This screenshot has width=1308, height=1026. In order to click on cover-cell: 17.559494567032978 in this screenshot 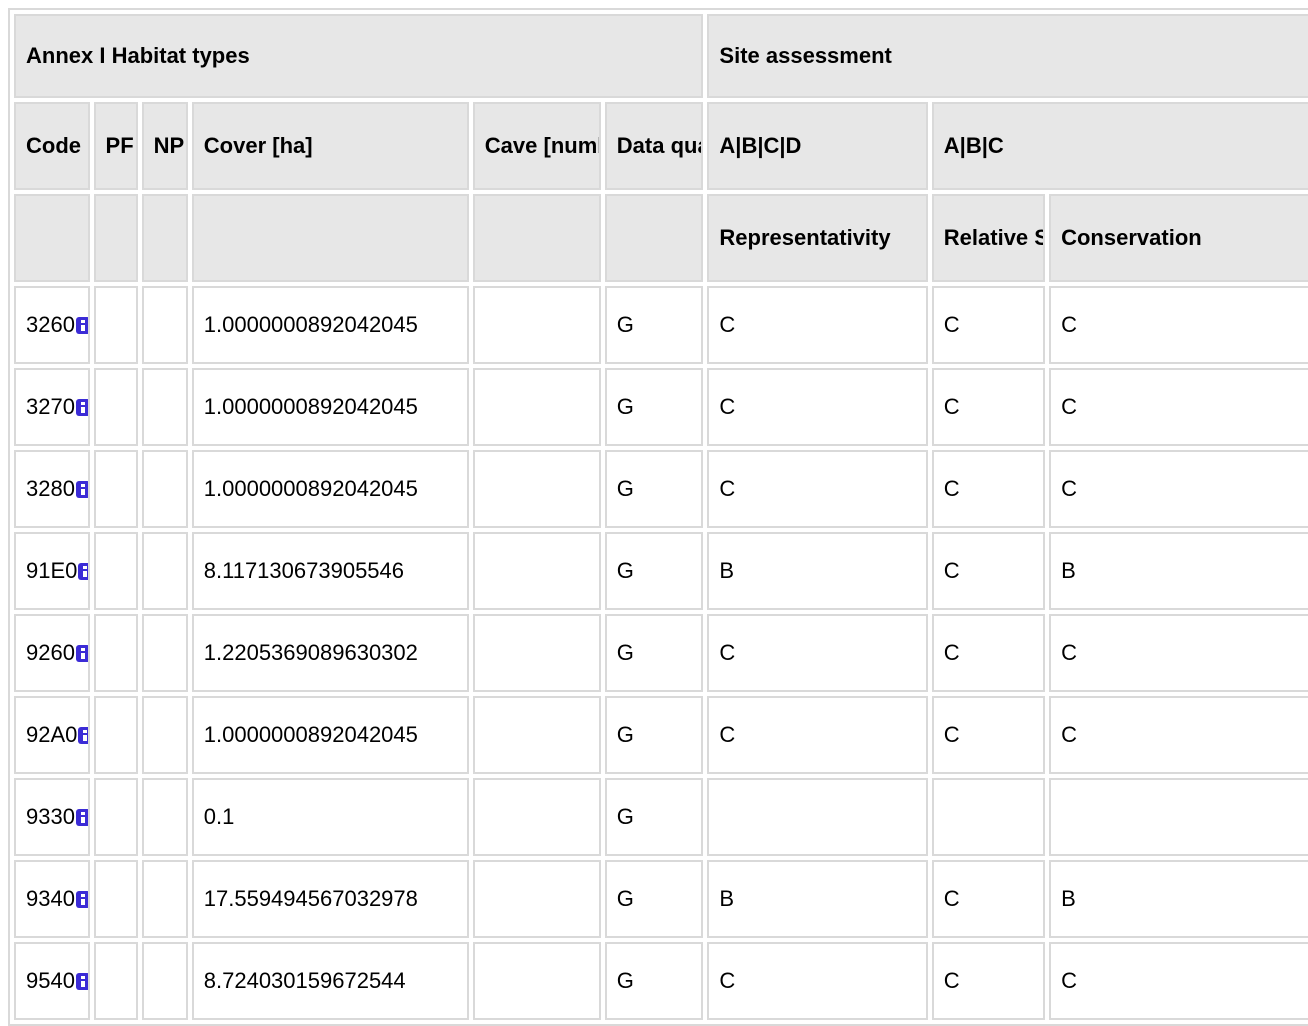, I will do `click(330, 899)`.